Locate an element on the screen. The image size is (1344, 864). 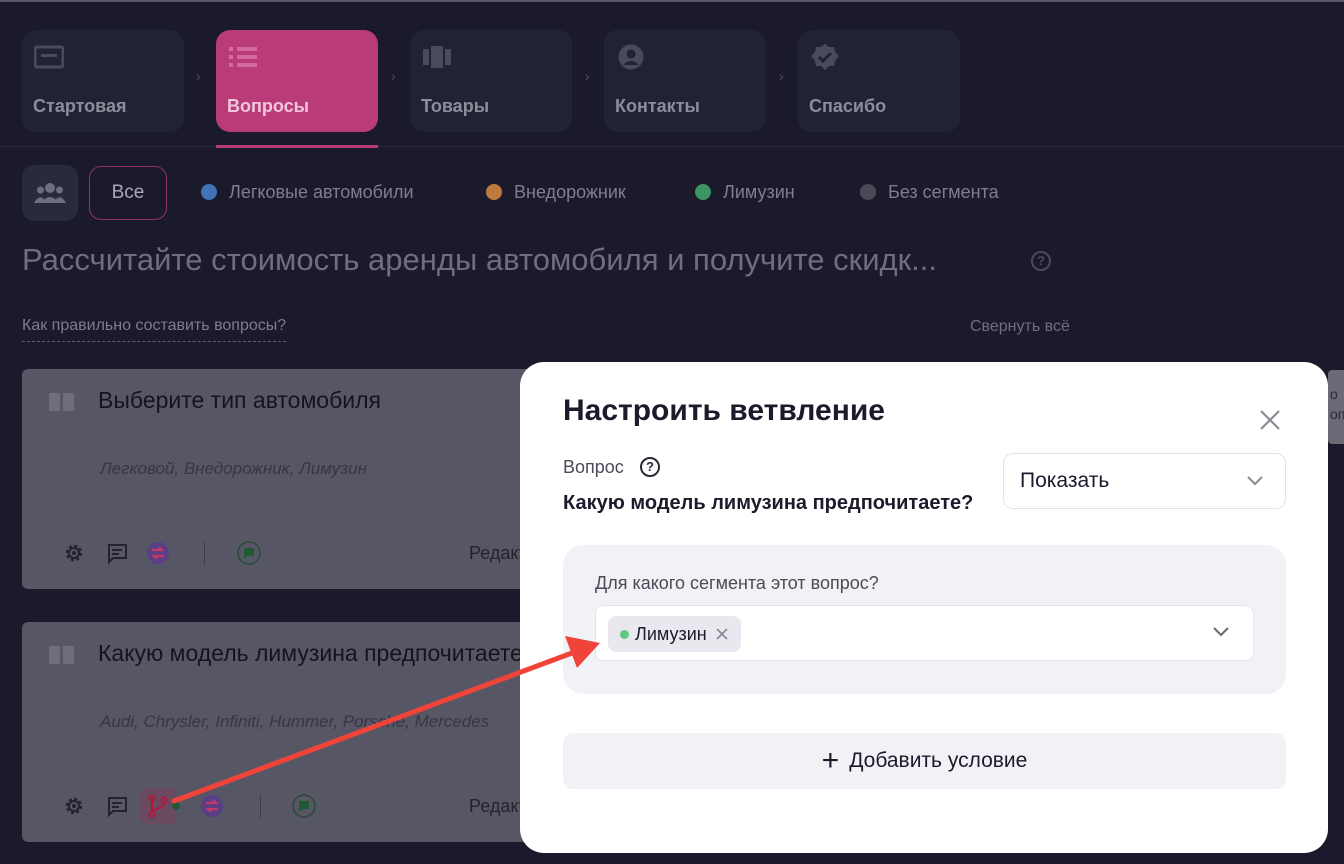
step-questions: Вопросы is located at coordinates (297, 81).